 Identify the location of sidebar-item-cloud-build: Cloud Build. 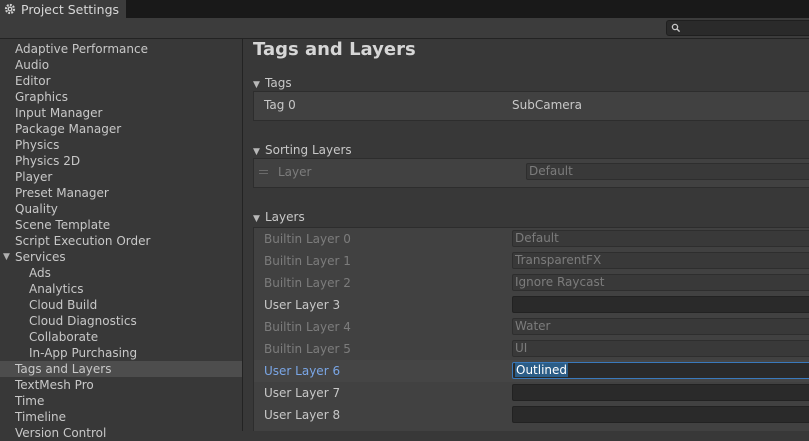
(121, 305).